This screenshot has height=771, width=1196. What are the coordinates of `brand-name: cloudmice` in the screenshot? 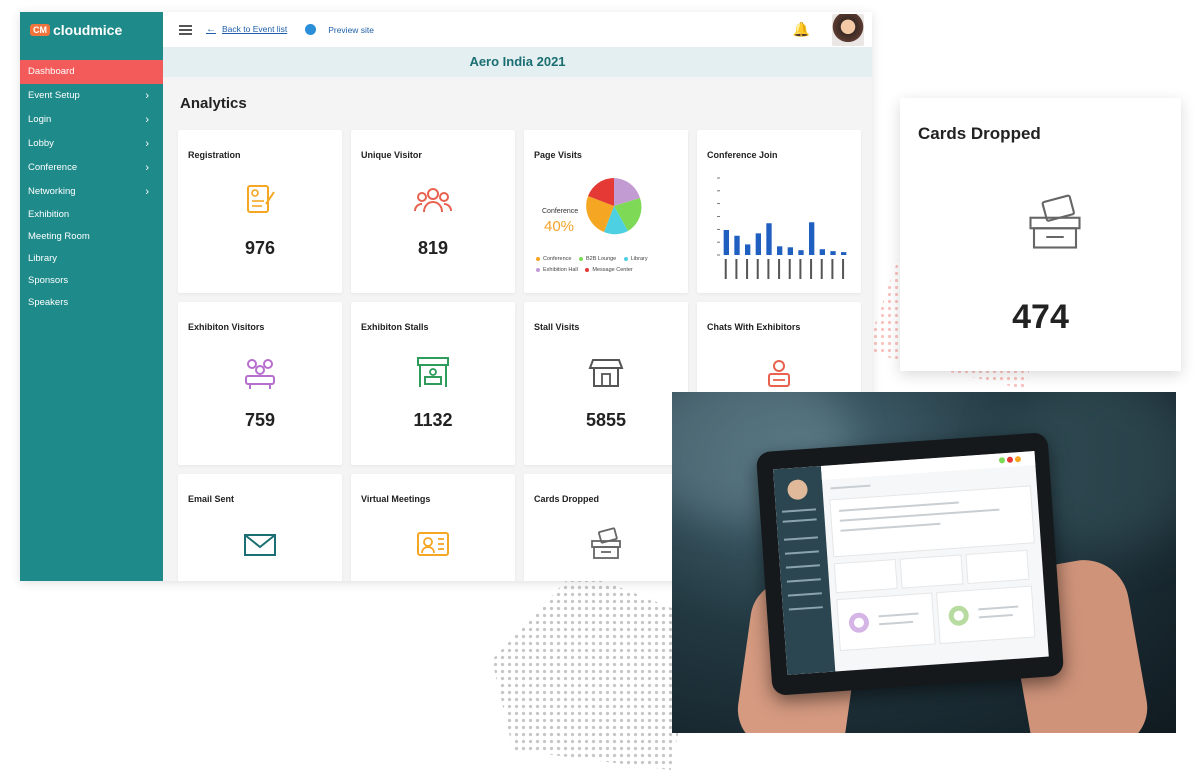 It's located at (88, 30).